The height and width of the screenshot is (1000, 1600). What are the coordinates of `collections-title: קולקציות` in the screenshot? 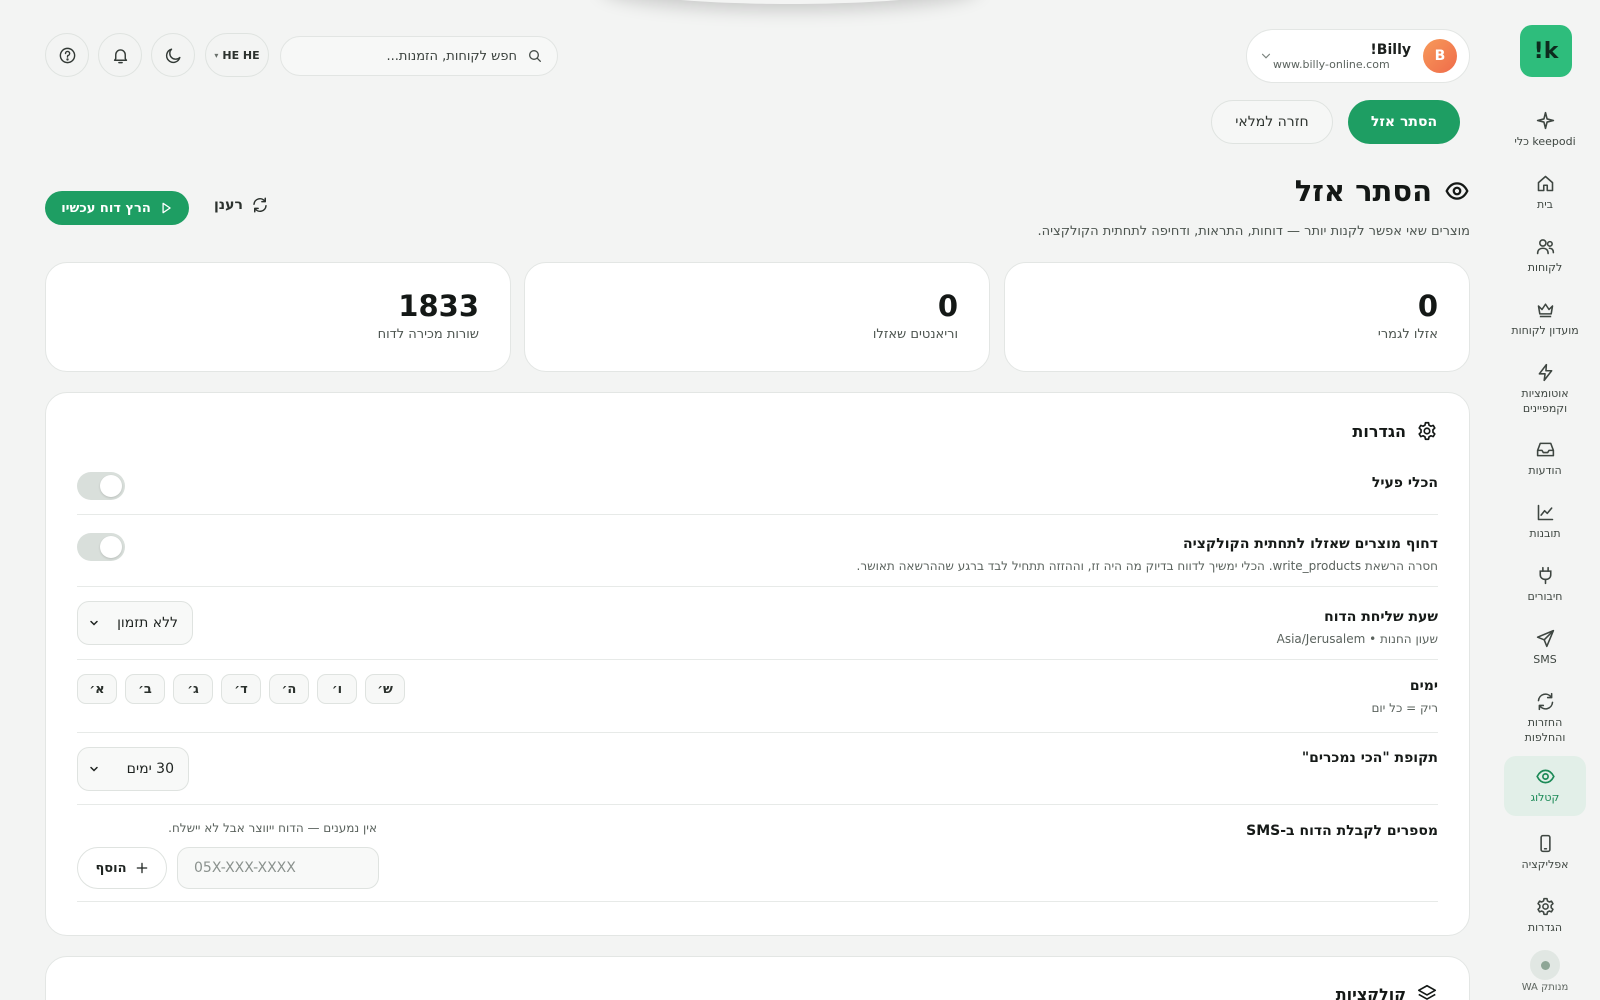 It's located at (1370, 992).